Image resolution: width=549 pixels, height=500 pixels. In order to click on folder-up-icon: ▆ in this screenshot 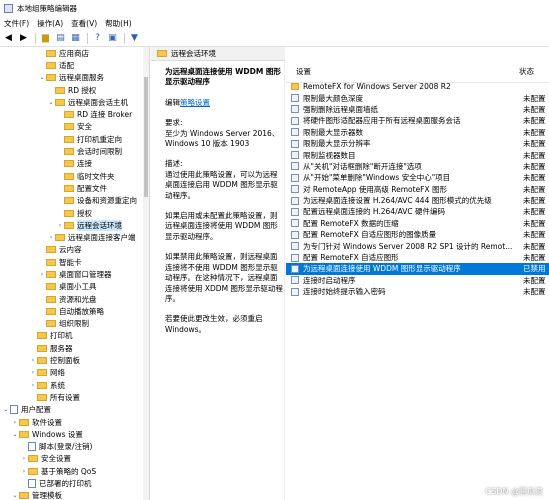, I will do `click(45, 38)`.